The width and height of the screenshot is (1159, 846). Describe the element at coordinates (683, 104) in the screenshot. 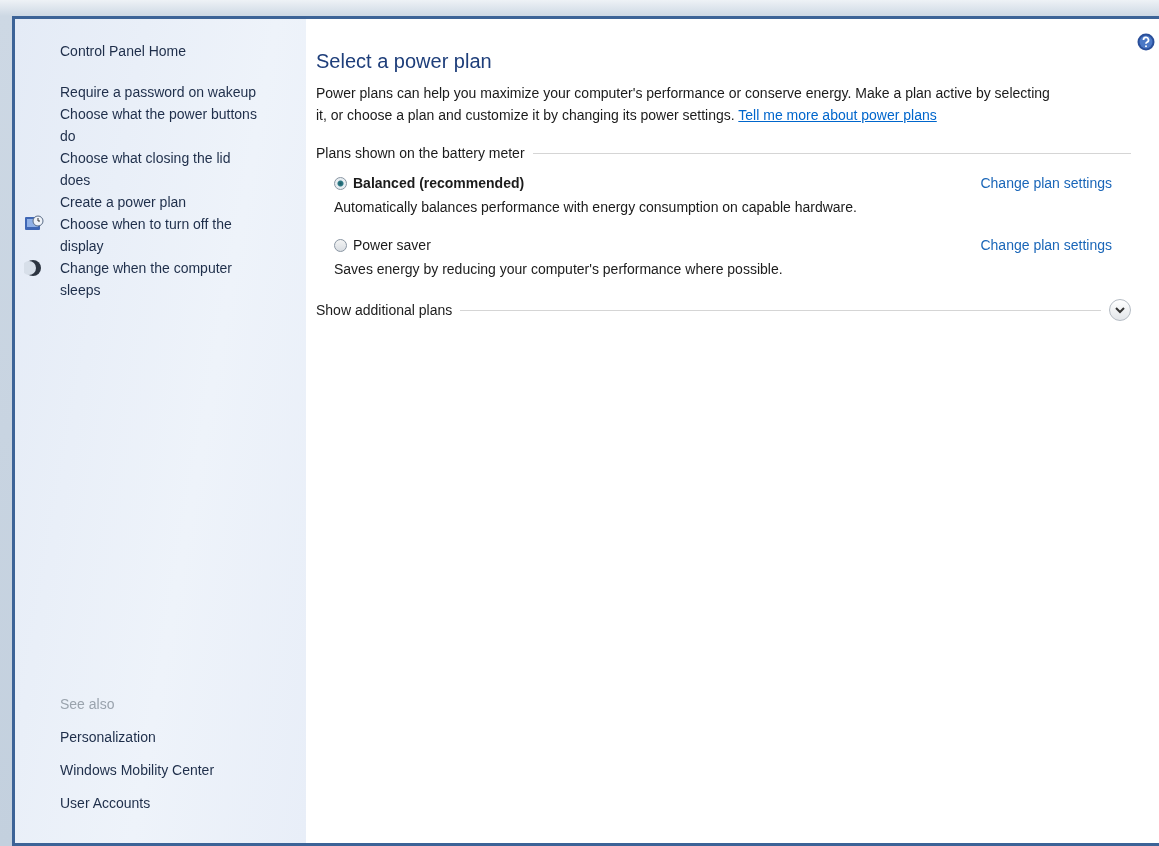

I see `description-text: Power plans can help you maximize your computer's performance or conserve energy. Make a plan active by selecting it, or choose a plan and customize it by changing its power settings. Tell me more about power plans` at that location.